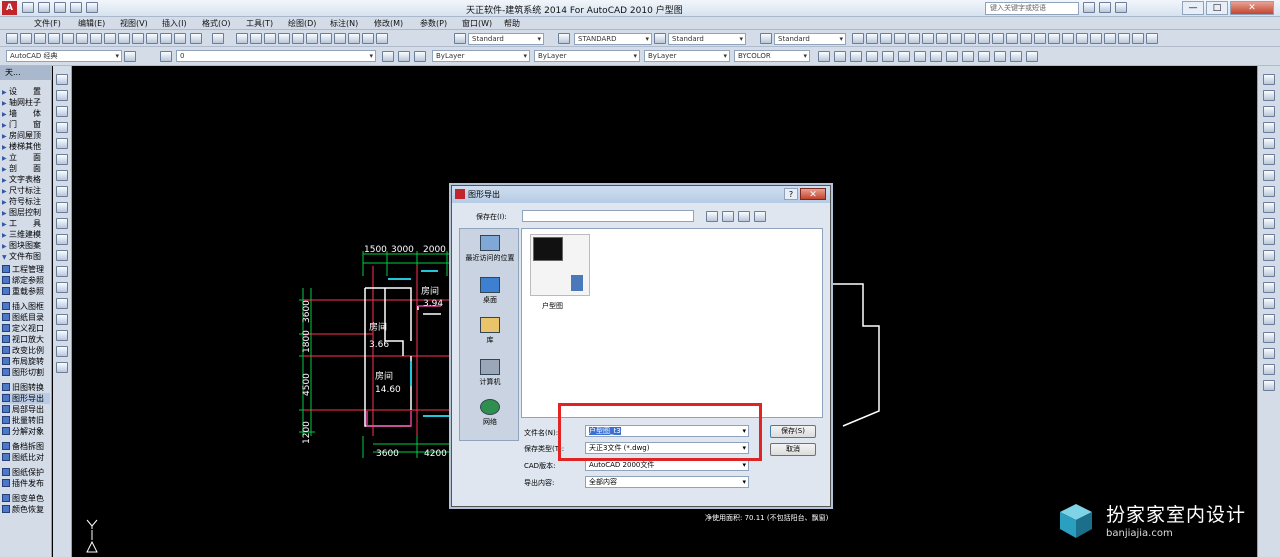 The image size is (1280, 557). Describe the element at coordinates (26, 135) in the screenshot. I see `menu-item-room-roof: ▶ 房间屋顶` at that location.